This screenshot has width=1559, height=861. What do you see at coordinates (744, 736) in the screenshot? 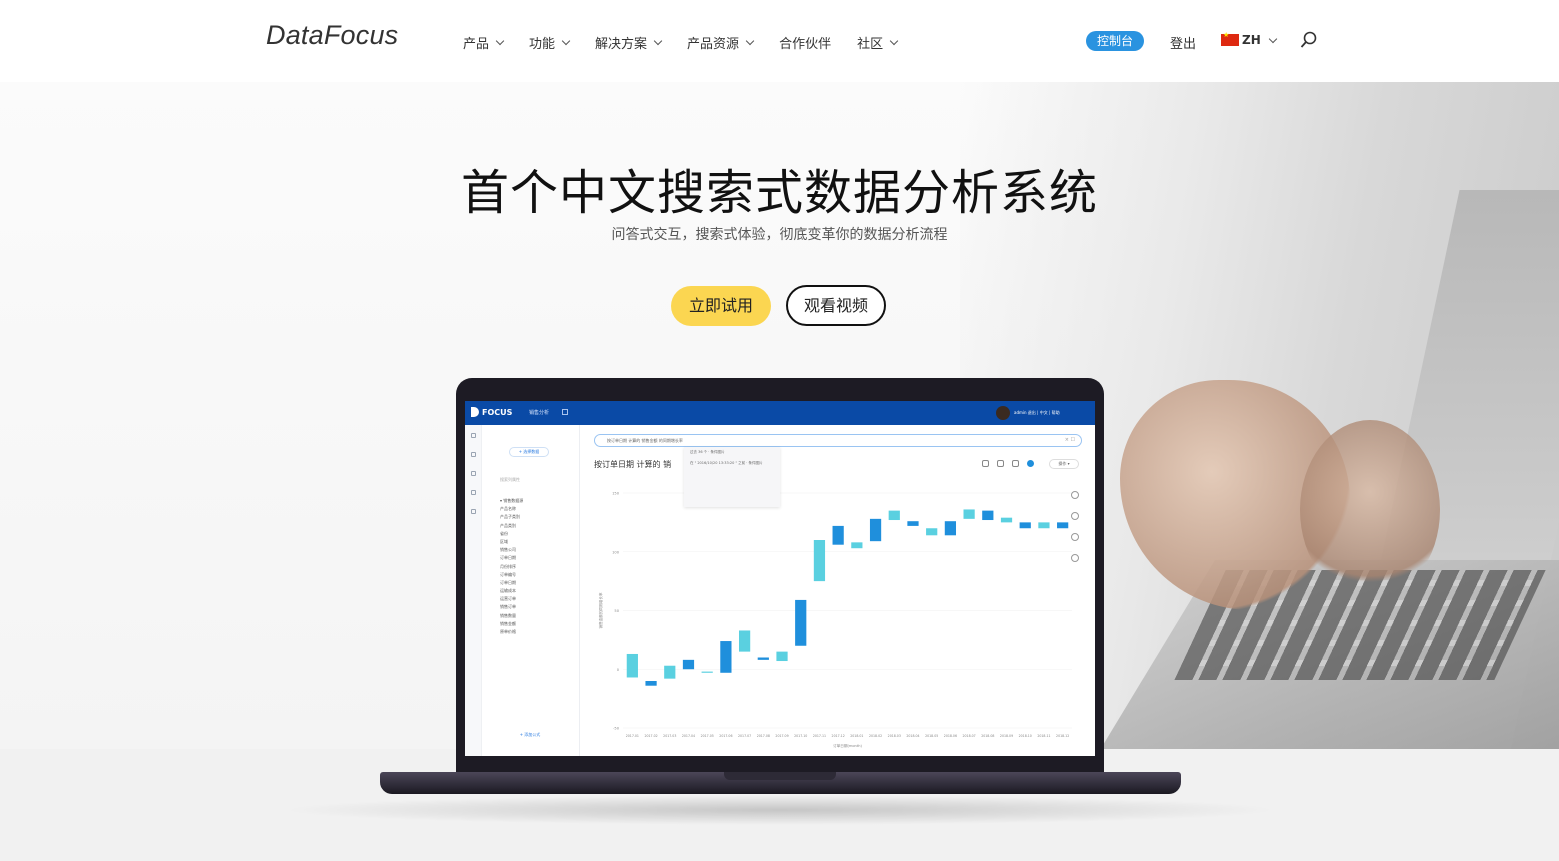
I see `x-tick-label: 2017.07` at bounding box center [744, 736].